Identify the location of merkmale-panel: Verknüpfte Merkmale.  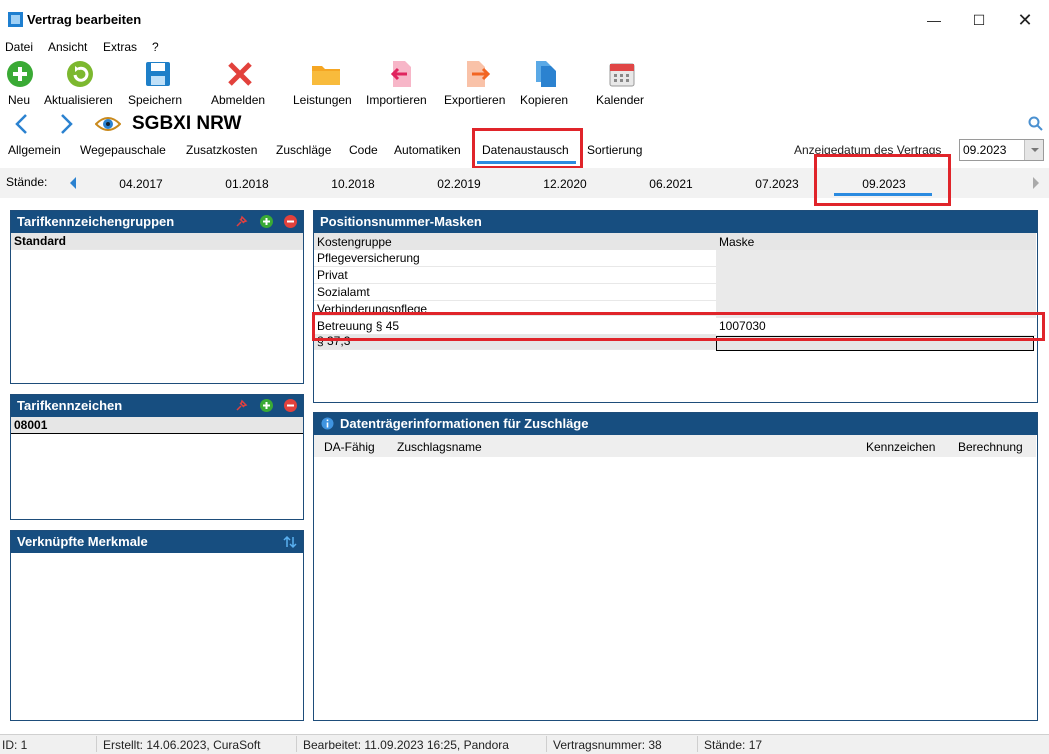
(157, 625).